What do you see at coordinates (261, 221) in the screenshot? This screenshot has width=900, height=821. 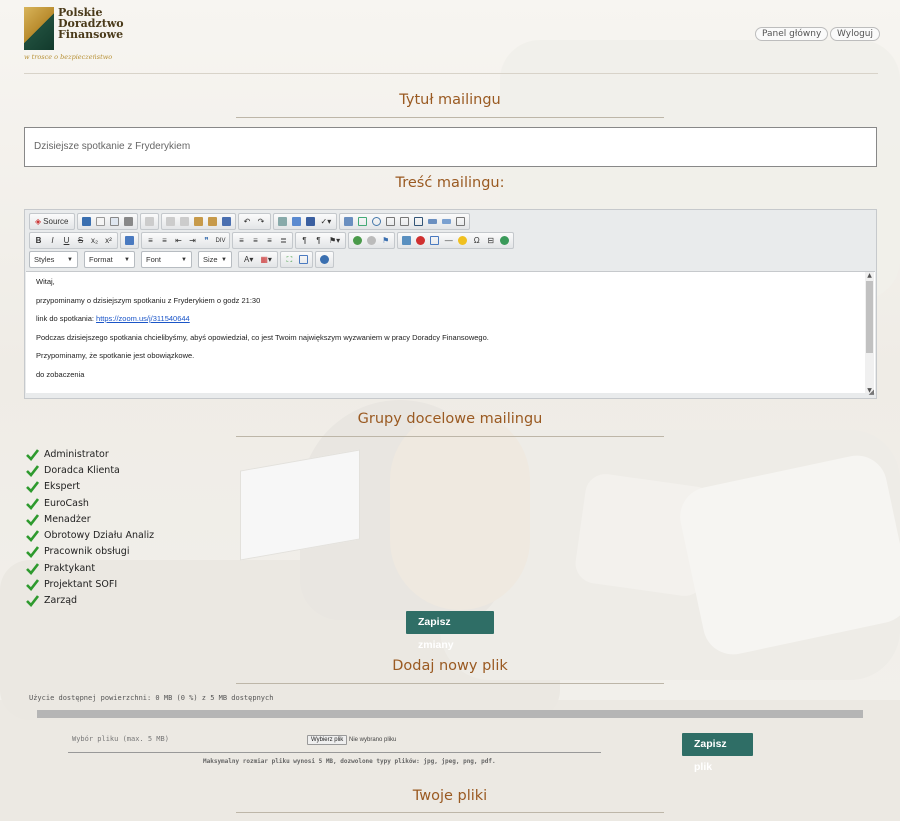 I see `redo-icon: ↷` at bounding box center [261, 221].